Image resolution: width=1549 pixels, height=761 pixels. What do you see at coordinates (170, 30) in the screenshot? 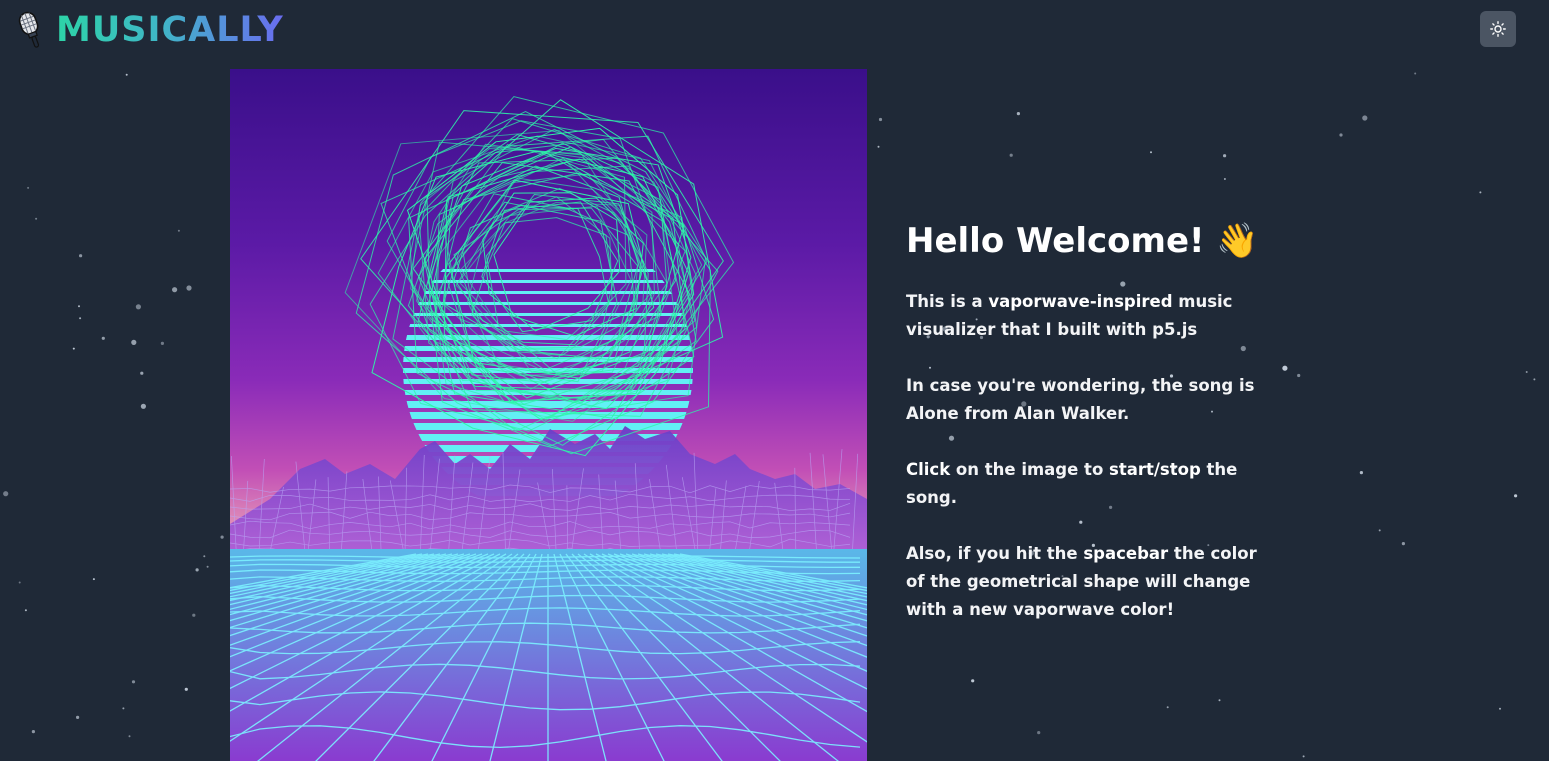
I see `logo-text: MUSICALLY` at bounding box center [170, 30].